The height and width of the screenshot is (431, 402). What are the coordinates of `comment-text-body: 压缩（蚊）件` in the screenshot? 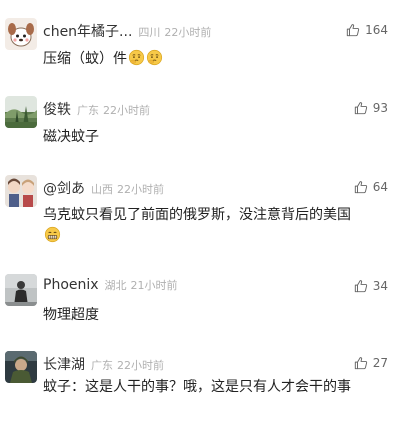 It's located at (85, 59).